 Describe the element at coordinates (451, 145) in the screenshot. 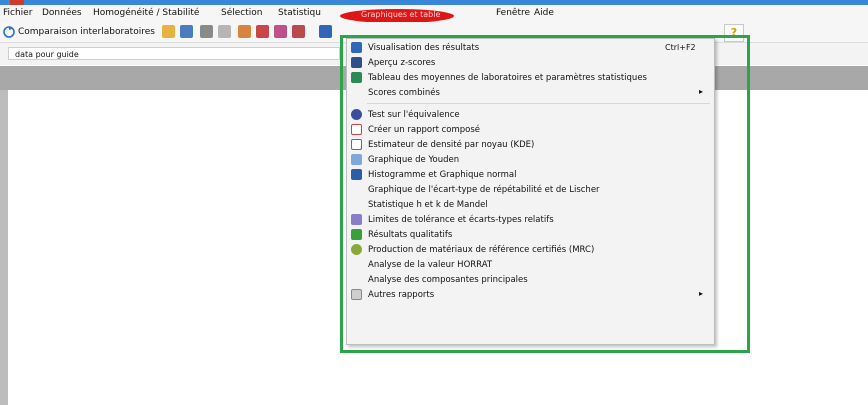

I see `menu-item-label: Estimateur de densité par noyau (KDE)` at that location.